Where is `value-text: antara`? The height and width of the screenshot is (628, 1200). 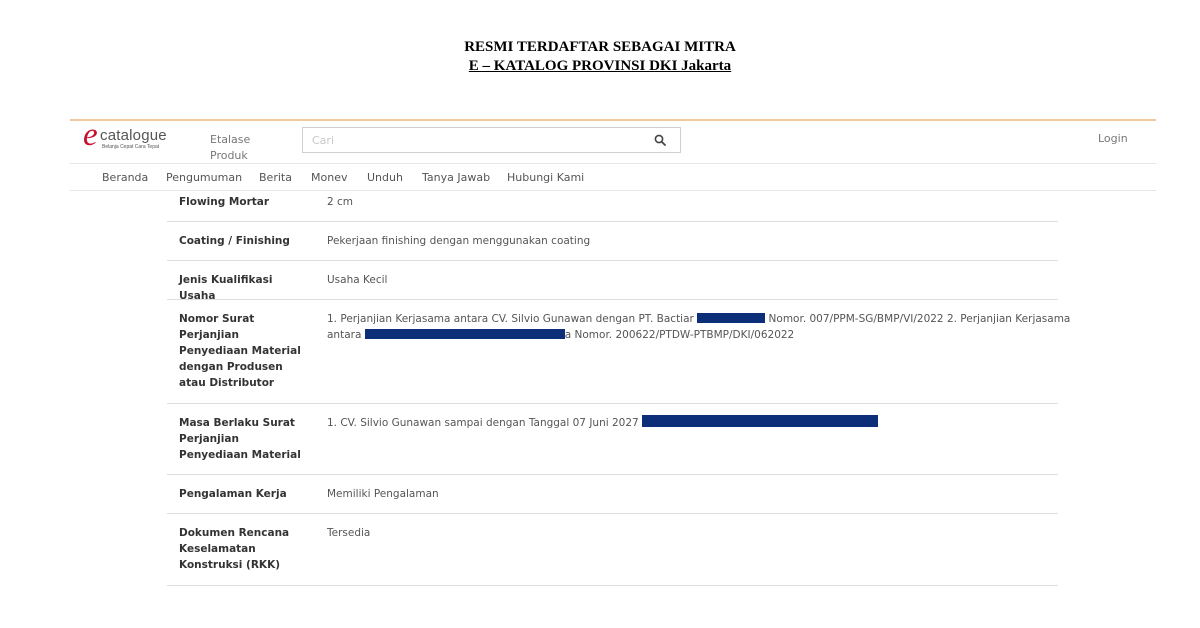
value-text: antara is located at coordinates (344, 335).